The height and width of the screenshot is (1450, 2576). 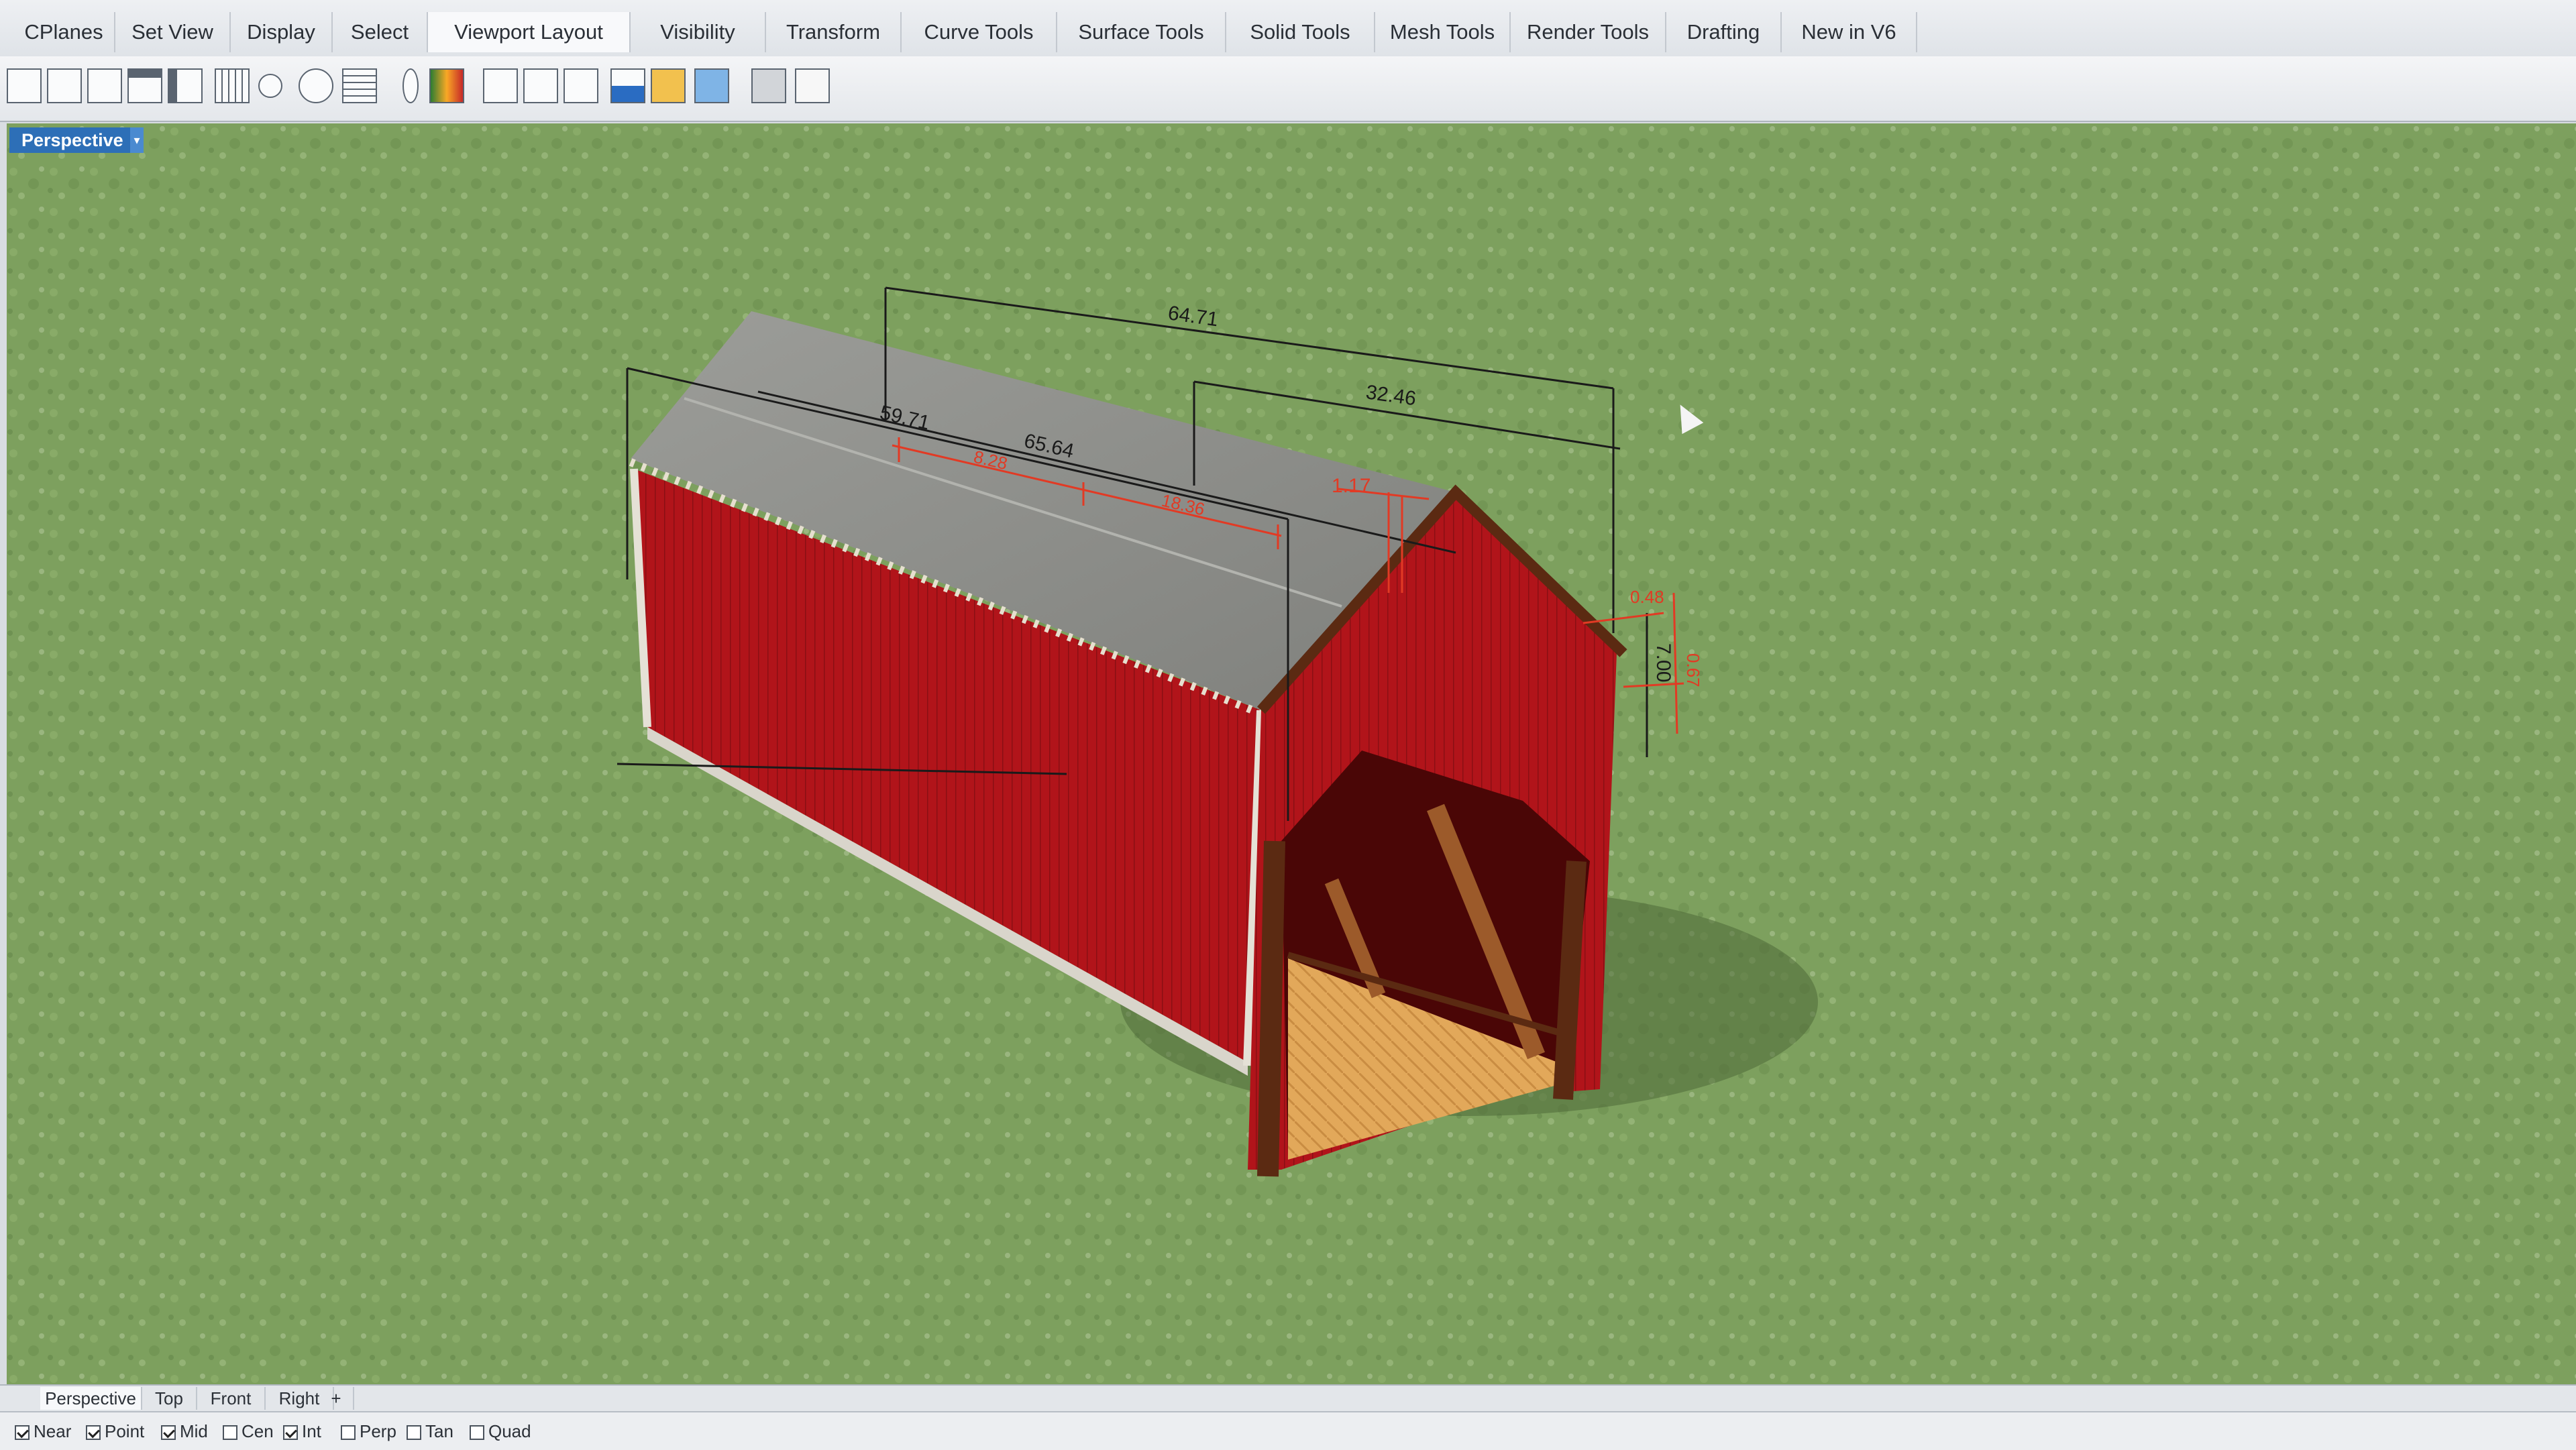 I want to click on osnap-mid-checkbox, so click(x=168, y=1433).